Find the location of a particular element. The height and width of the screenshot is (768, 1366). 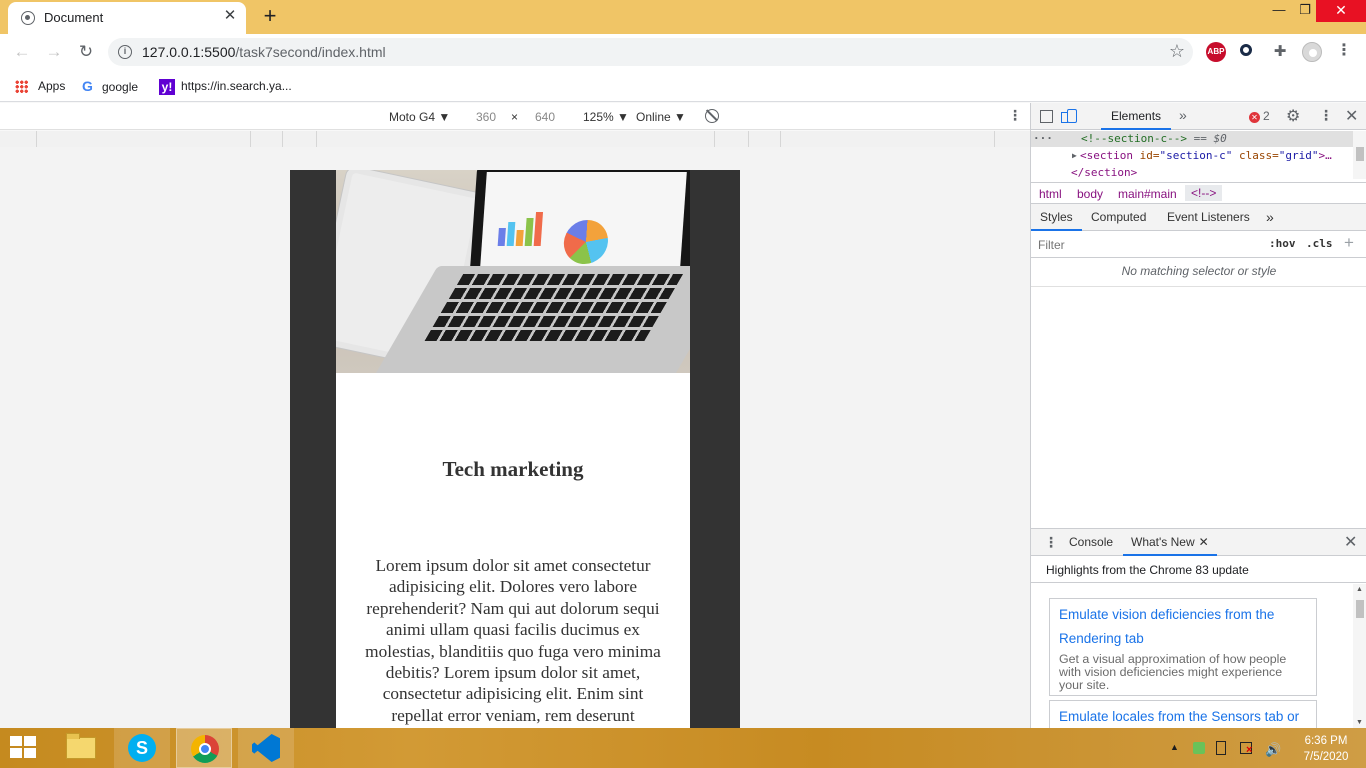

cls-toggle: .cls is located at coordinates (1319, 243).